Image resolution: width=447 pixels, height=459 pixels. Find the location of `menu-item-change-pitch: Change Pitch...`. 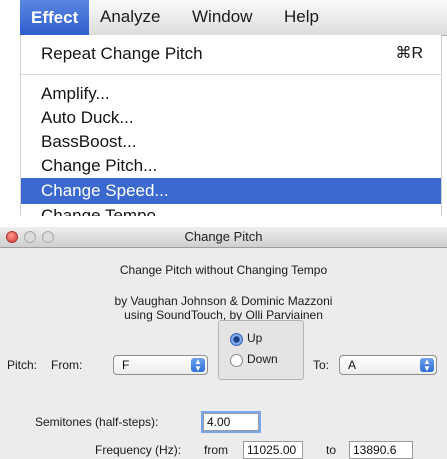

menu-item-change-pitch: Change Pitch... is located at coordinates (231, 166).